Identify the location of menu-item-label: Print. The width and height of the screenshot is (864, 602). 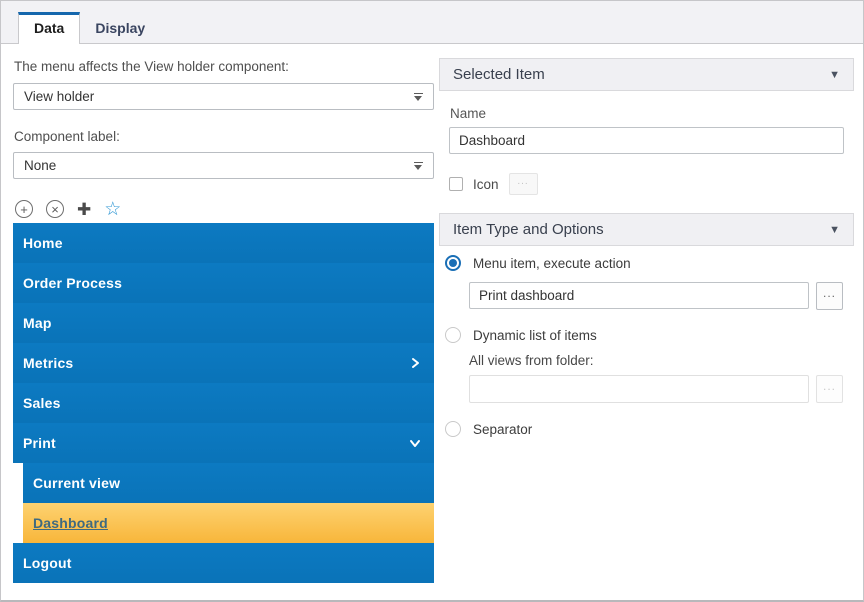
(39, 443).